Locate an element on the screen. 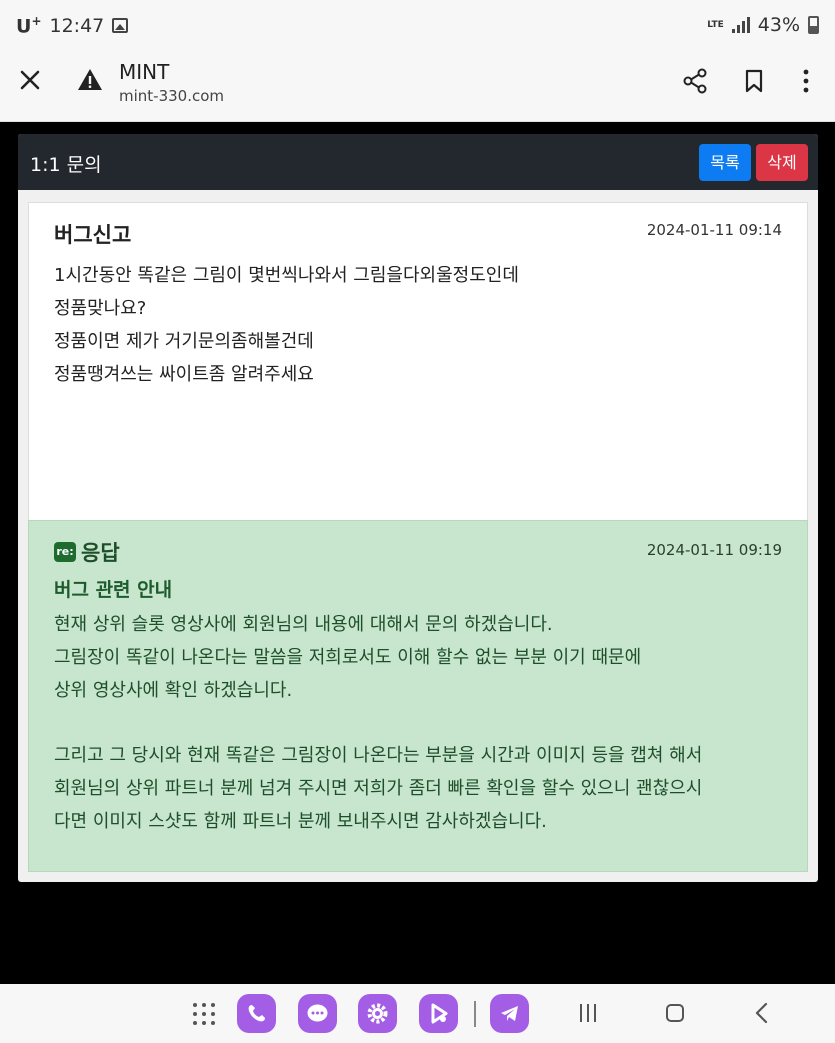 Image resolution: width=835 pixels, height=1043 pixels. warning-icon is located at coordinates (90, 80).